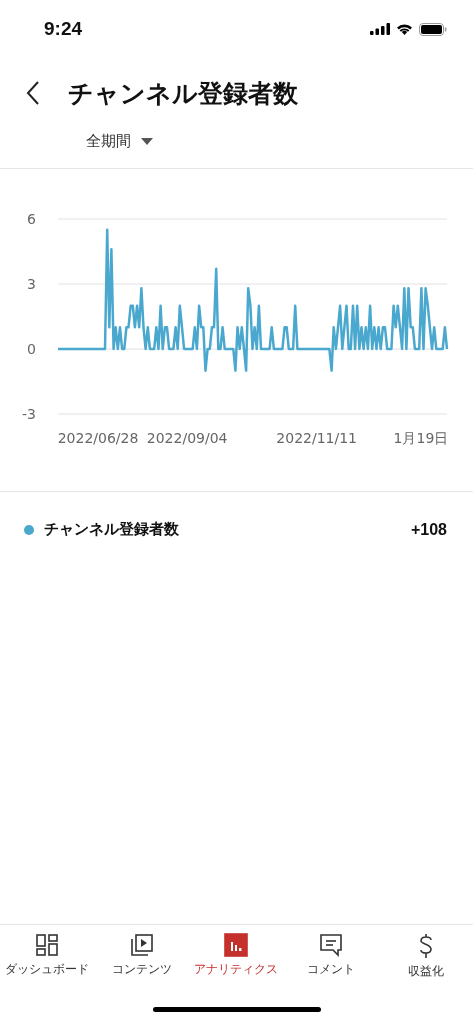 The width and height of the screenshot is (473, 1024). I want to click on nav-tab: アナリティクス, so click(236, 956).